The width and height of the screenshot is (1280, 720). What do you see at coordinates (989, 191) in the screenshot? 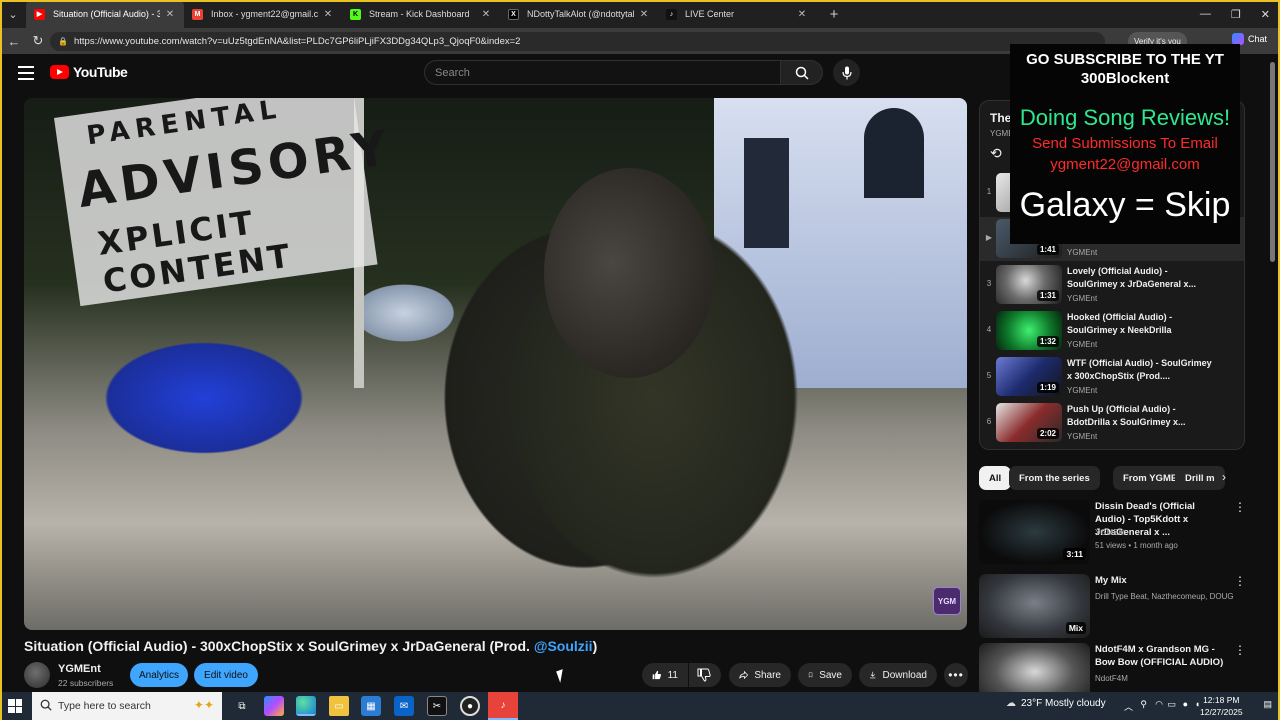
I see `playlist-index: 1` at bounding box center [989, 191].